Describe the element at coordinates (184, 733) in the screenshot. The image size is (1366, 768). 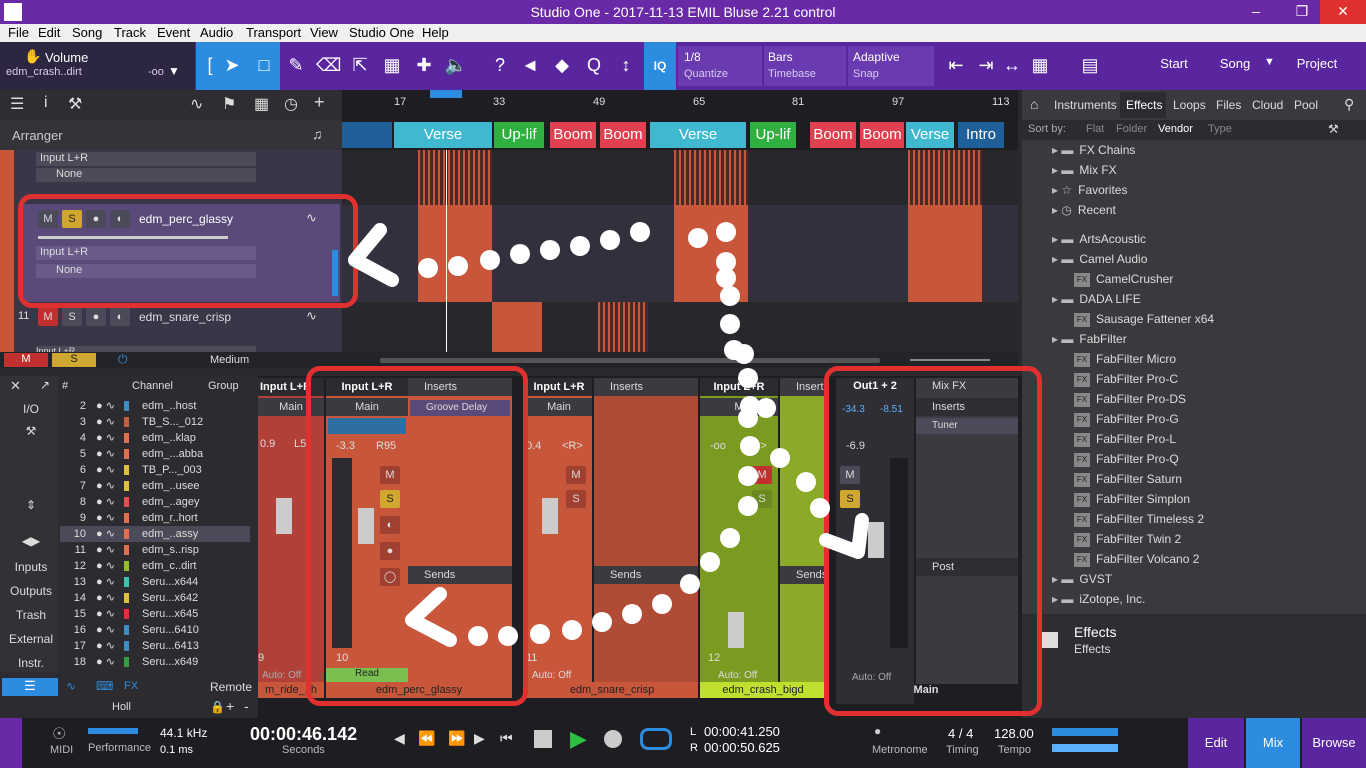
I see `sample-rate: 44.1 kHz` at that location.